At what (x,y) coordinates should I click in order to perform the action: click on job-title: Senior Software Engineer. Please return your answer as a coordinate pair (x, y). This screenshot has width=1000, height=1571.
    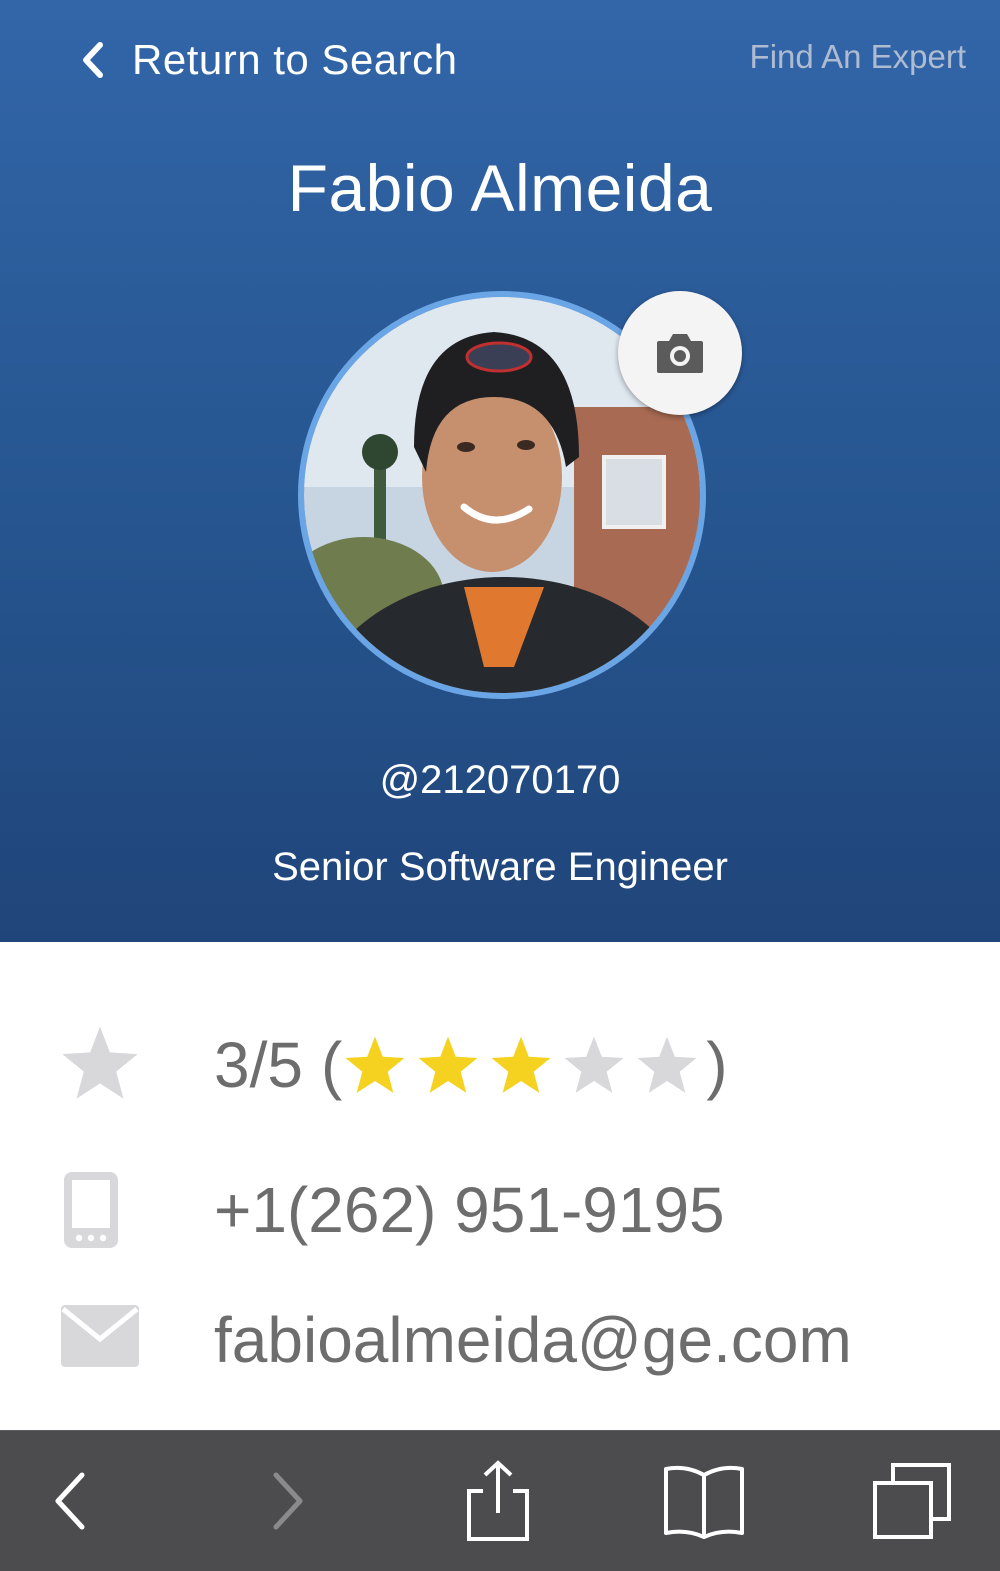
    Looking at the image, I should click on (500, 867).